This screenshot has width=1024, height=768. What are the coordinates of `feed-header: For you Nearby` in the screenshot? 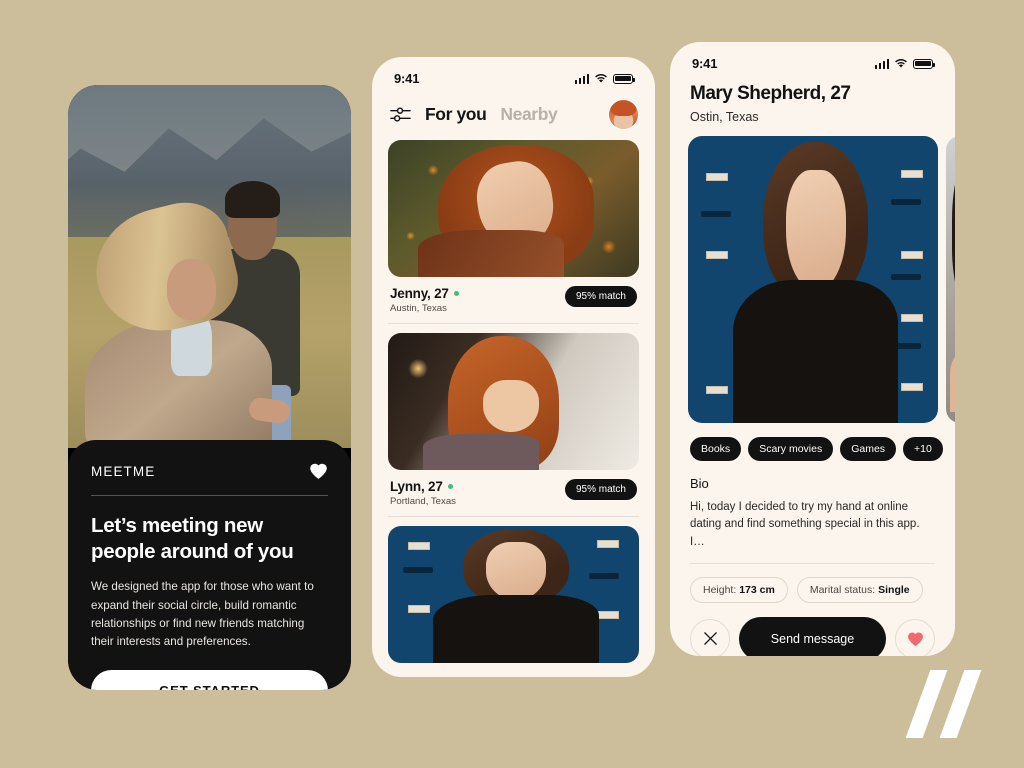 It's located at (513, 114).